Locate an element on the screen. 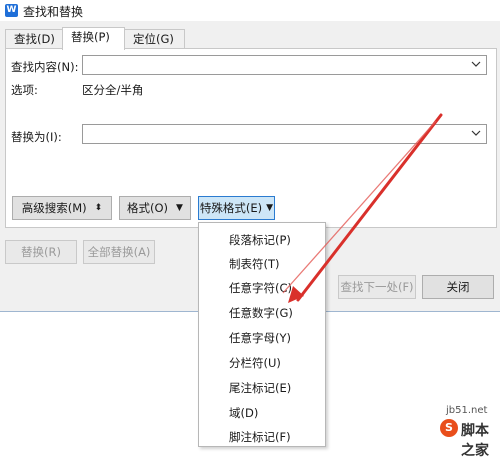  menu-item-any-letter: 任意字母(Y) is located at coordinates (260, 338).